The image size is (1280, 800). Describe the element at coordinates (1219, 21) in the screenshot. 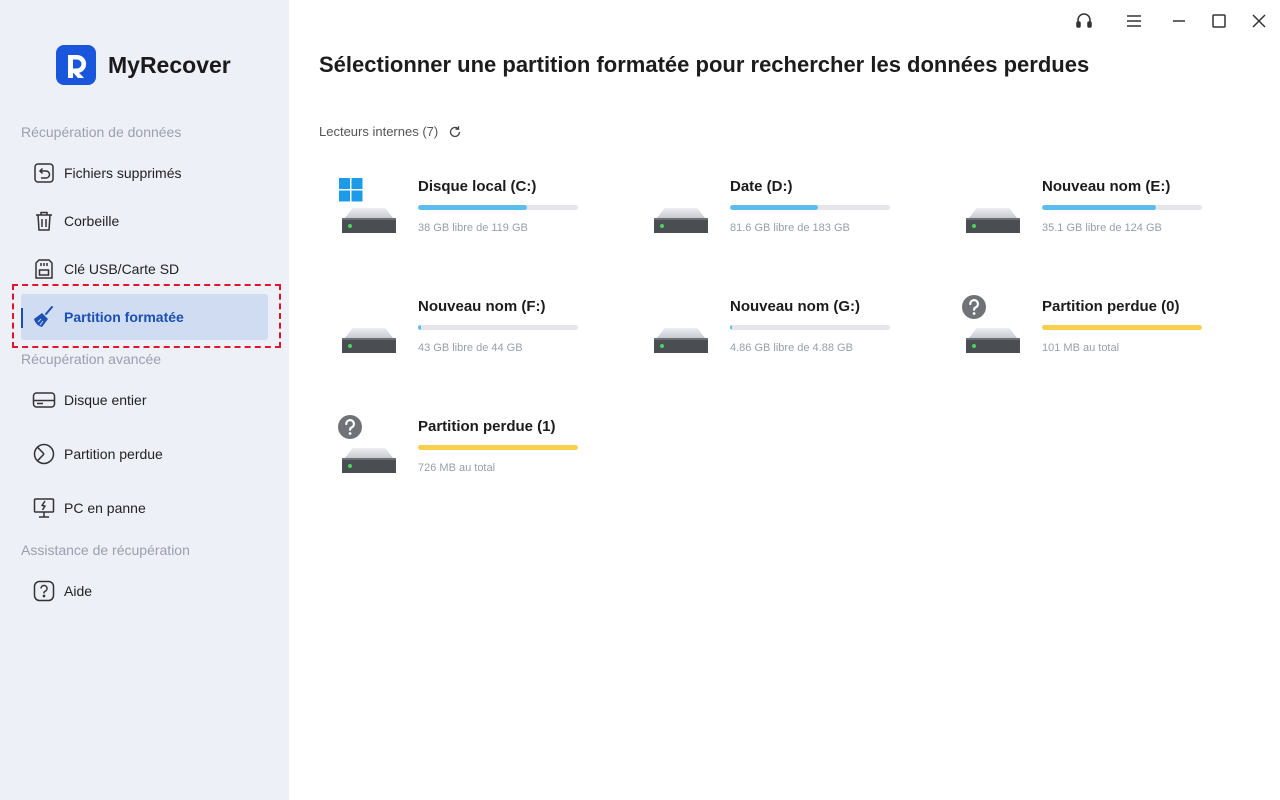

I see `maximize-icon` at that location.